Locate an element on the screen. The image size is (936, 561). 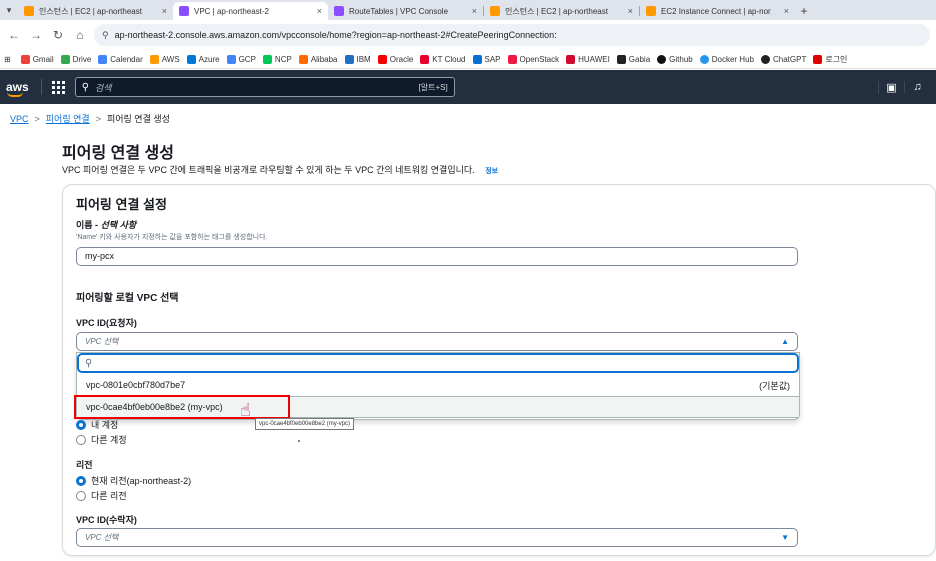
alibaba-icon is located at coordinates (303, 59).